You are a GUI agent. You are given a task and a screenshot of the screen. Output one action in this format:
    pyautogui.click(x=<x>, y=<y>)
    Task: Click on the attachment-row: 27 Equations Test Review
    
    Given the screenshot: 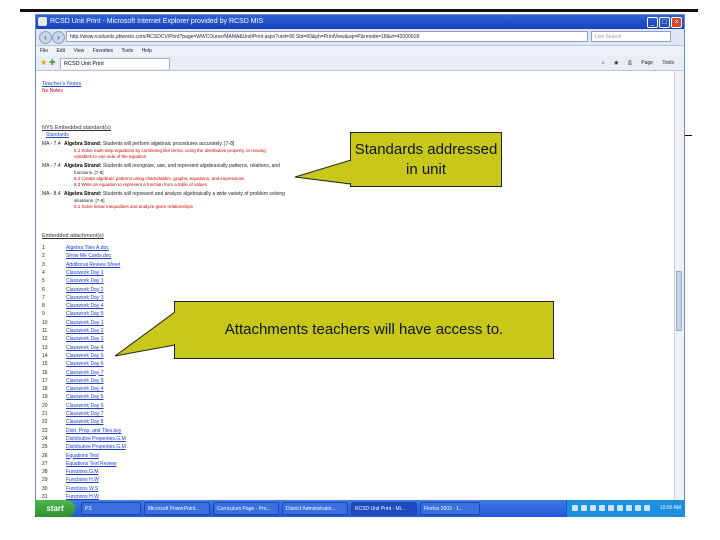 What is the action you would take?
    pyautogui.click(x=79, y=464)
    